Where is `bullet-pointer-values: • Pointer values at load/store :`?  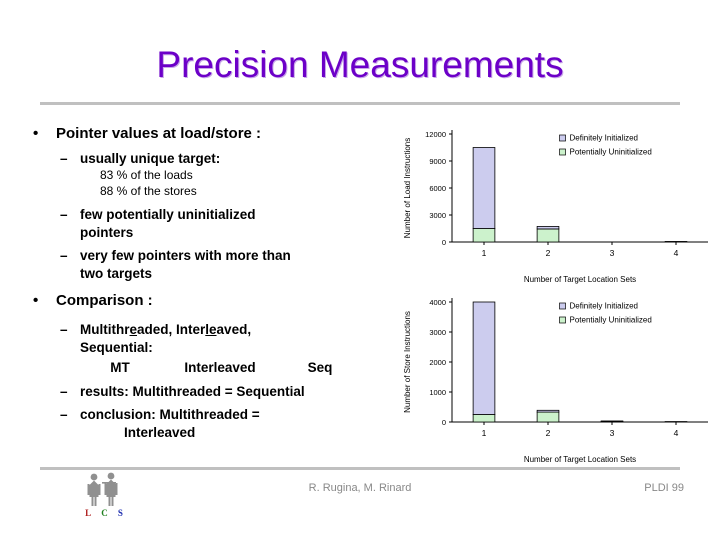
bullet-pointer-values: • Pointer values at load/store : is located at coordinates (200, 134).